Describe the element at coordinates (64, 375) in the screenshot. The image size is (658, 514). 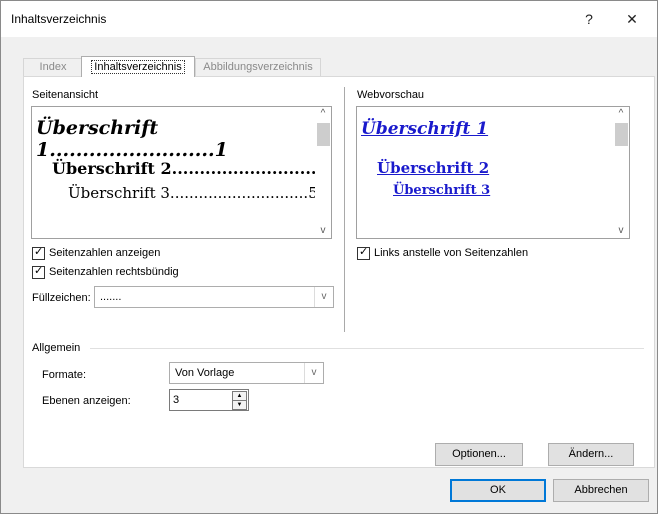
I see `formats-label: Formate:` at that location.